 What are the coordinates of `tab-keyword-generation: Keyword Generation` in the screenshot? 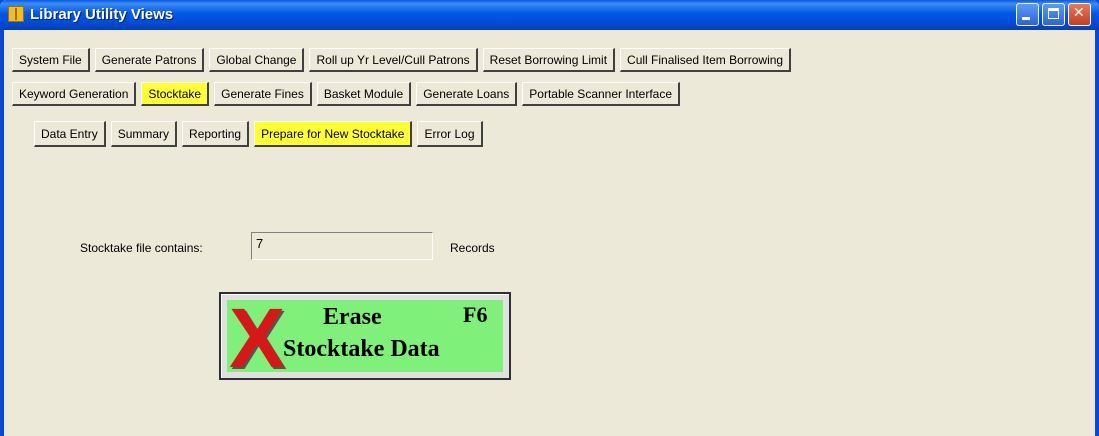 It's located at (74, 94).